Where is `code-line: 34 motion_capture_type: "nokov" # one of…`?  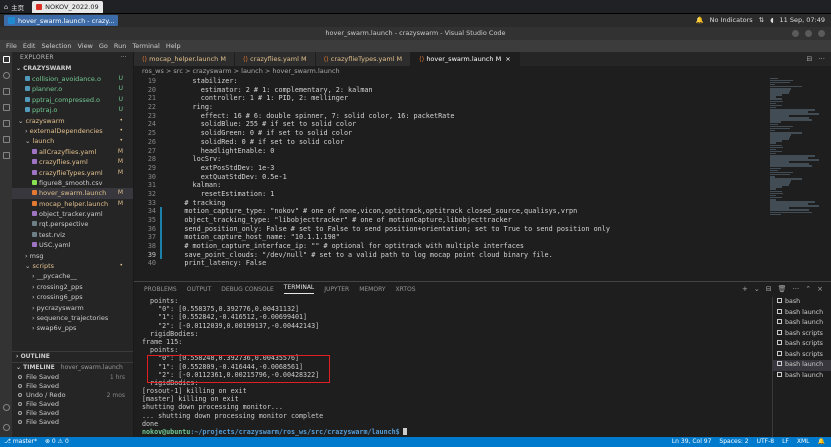 code-line: 34 motion_capture_type: "nokov" # one of… is located at coordinates (450, 211).